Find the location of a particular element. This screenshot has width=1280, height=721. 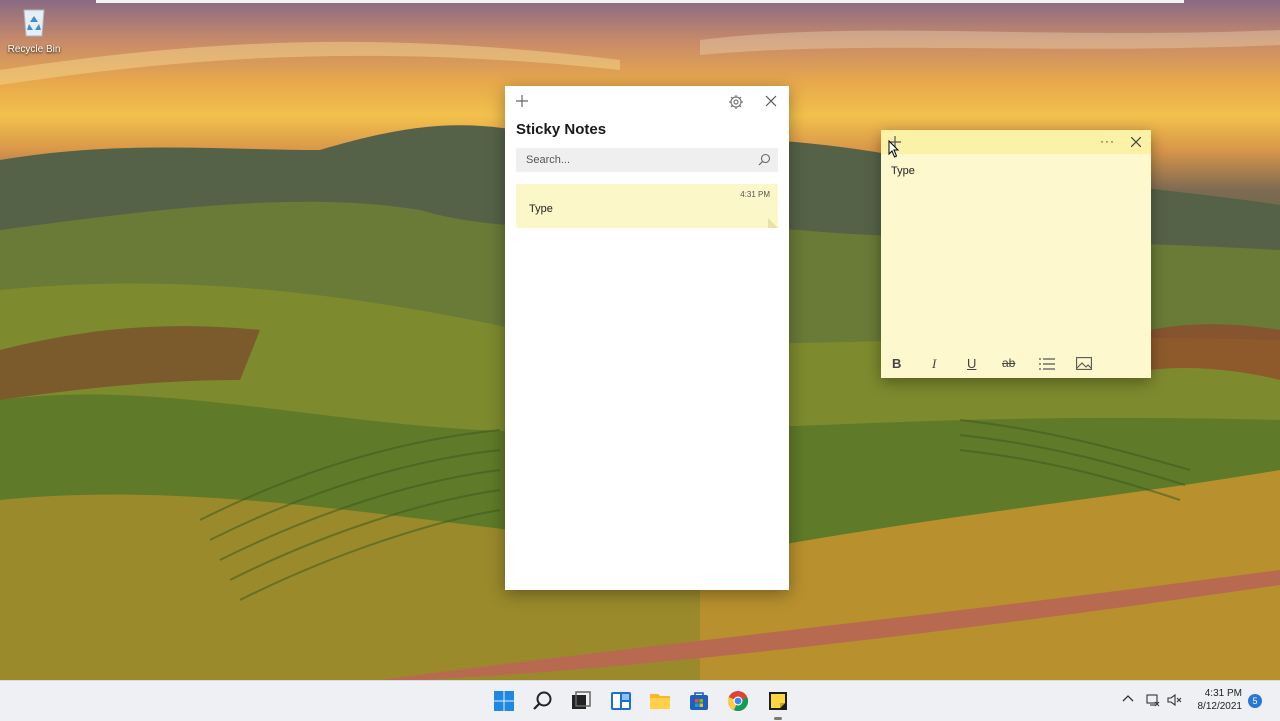

clock-date: 8/12/2021 is located at coordinates (1220, 706).